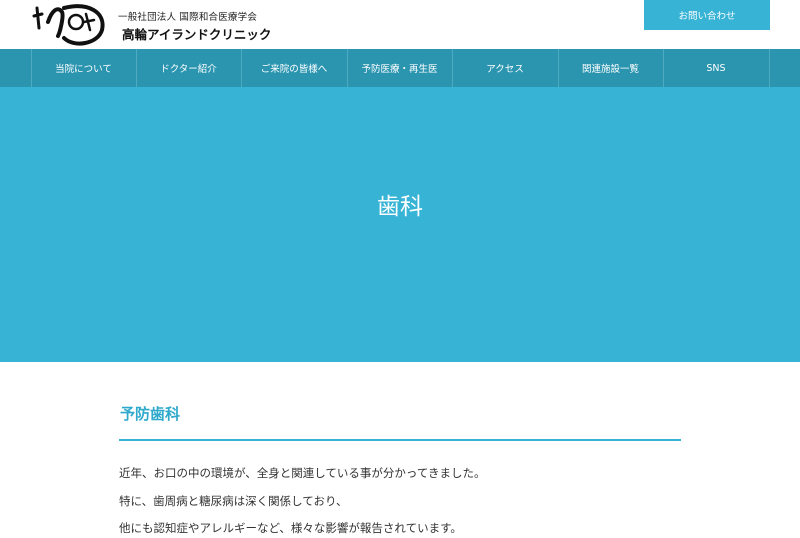  I want to click on body-paragraph: 近年、お口の中の環境が、全身と関連している事が分かってきました。, so click(302, 473).